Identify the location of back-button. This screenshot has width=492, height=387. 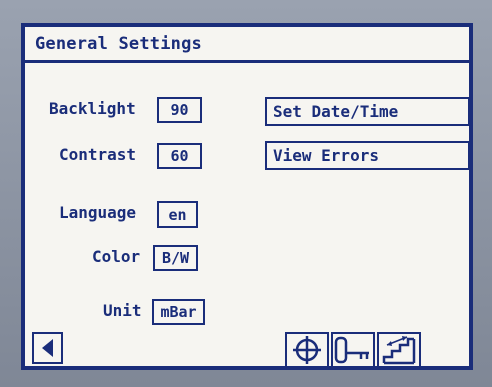
(47, 348).